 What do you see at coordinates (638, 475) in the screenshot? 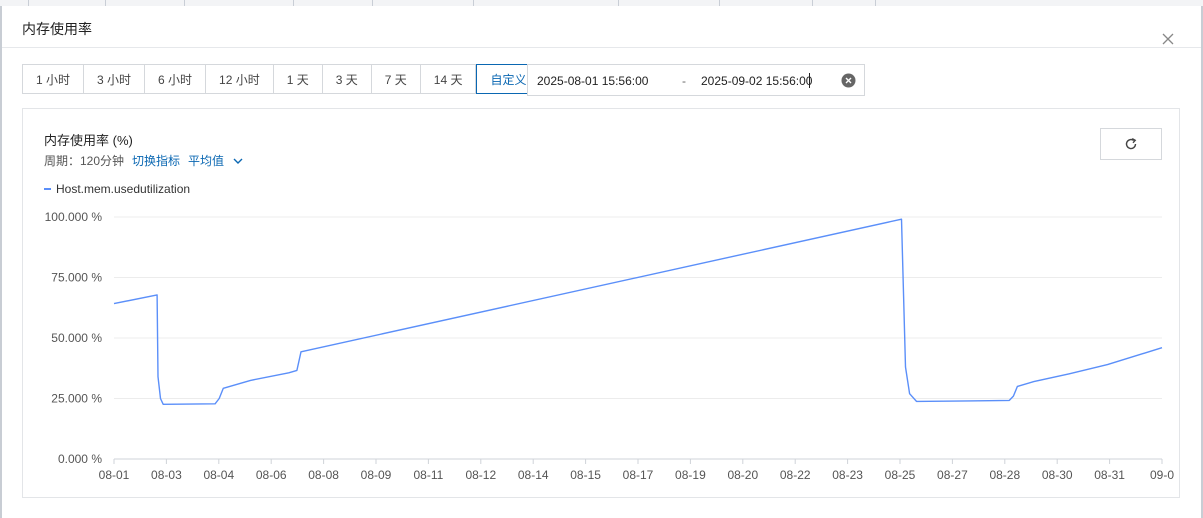
I see `x-tick-label: 08-17` at bounding box center [638, 475].